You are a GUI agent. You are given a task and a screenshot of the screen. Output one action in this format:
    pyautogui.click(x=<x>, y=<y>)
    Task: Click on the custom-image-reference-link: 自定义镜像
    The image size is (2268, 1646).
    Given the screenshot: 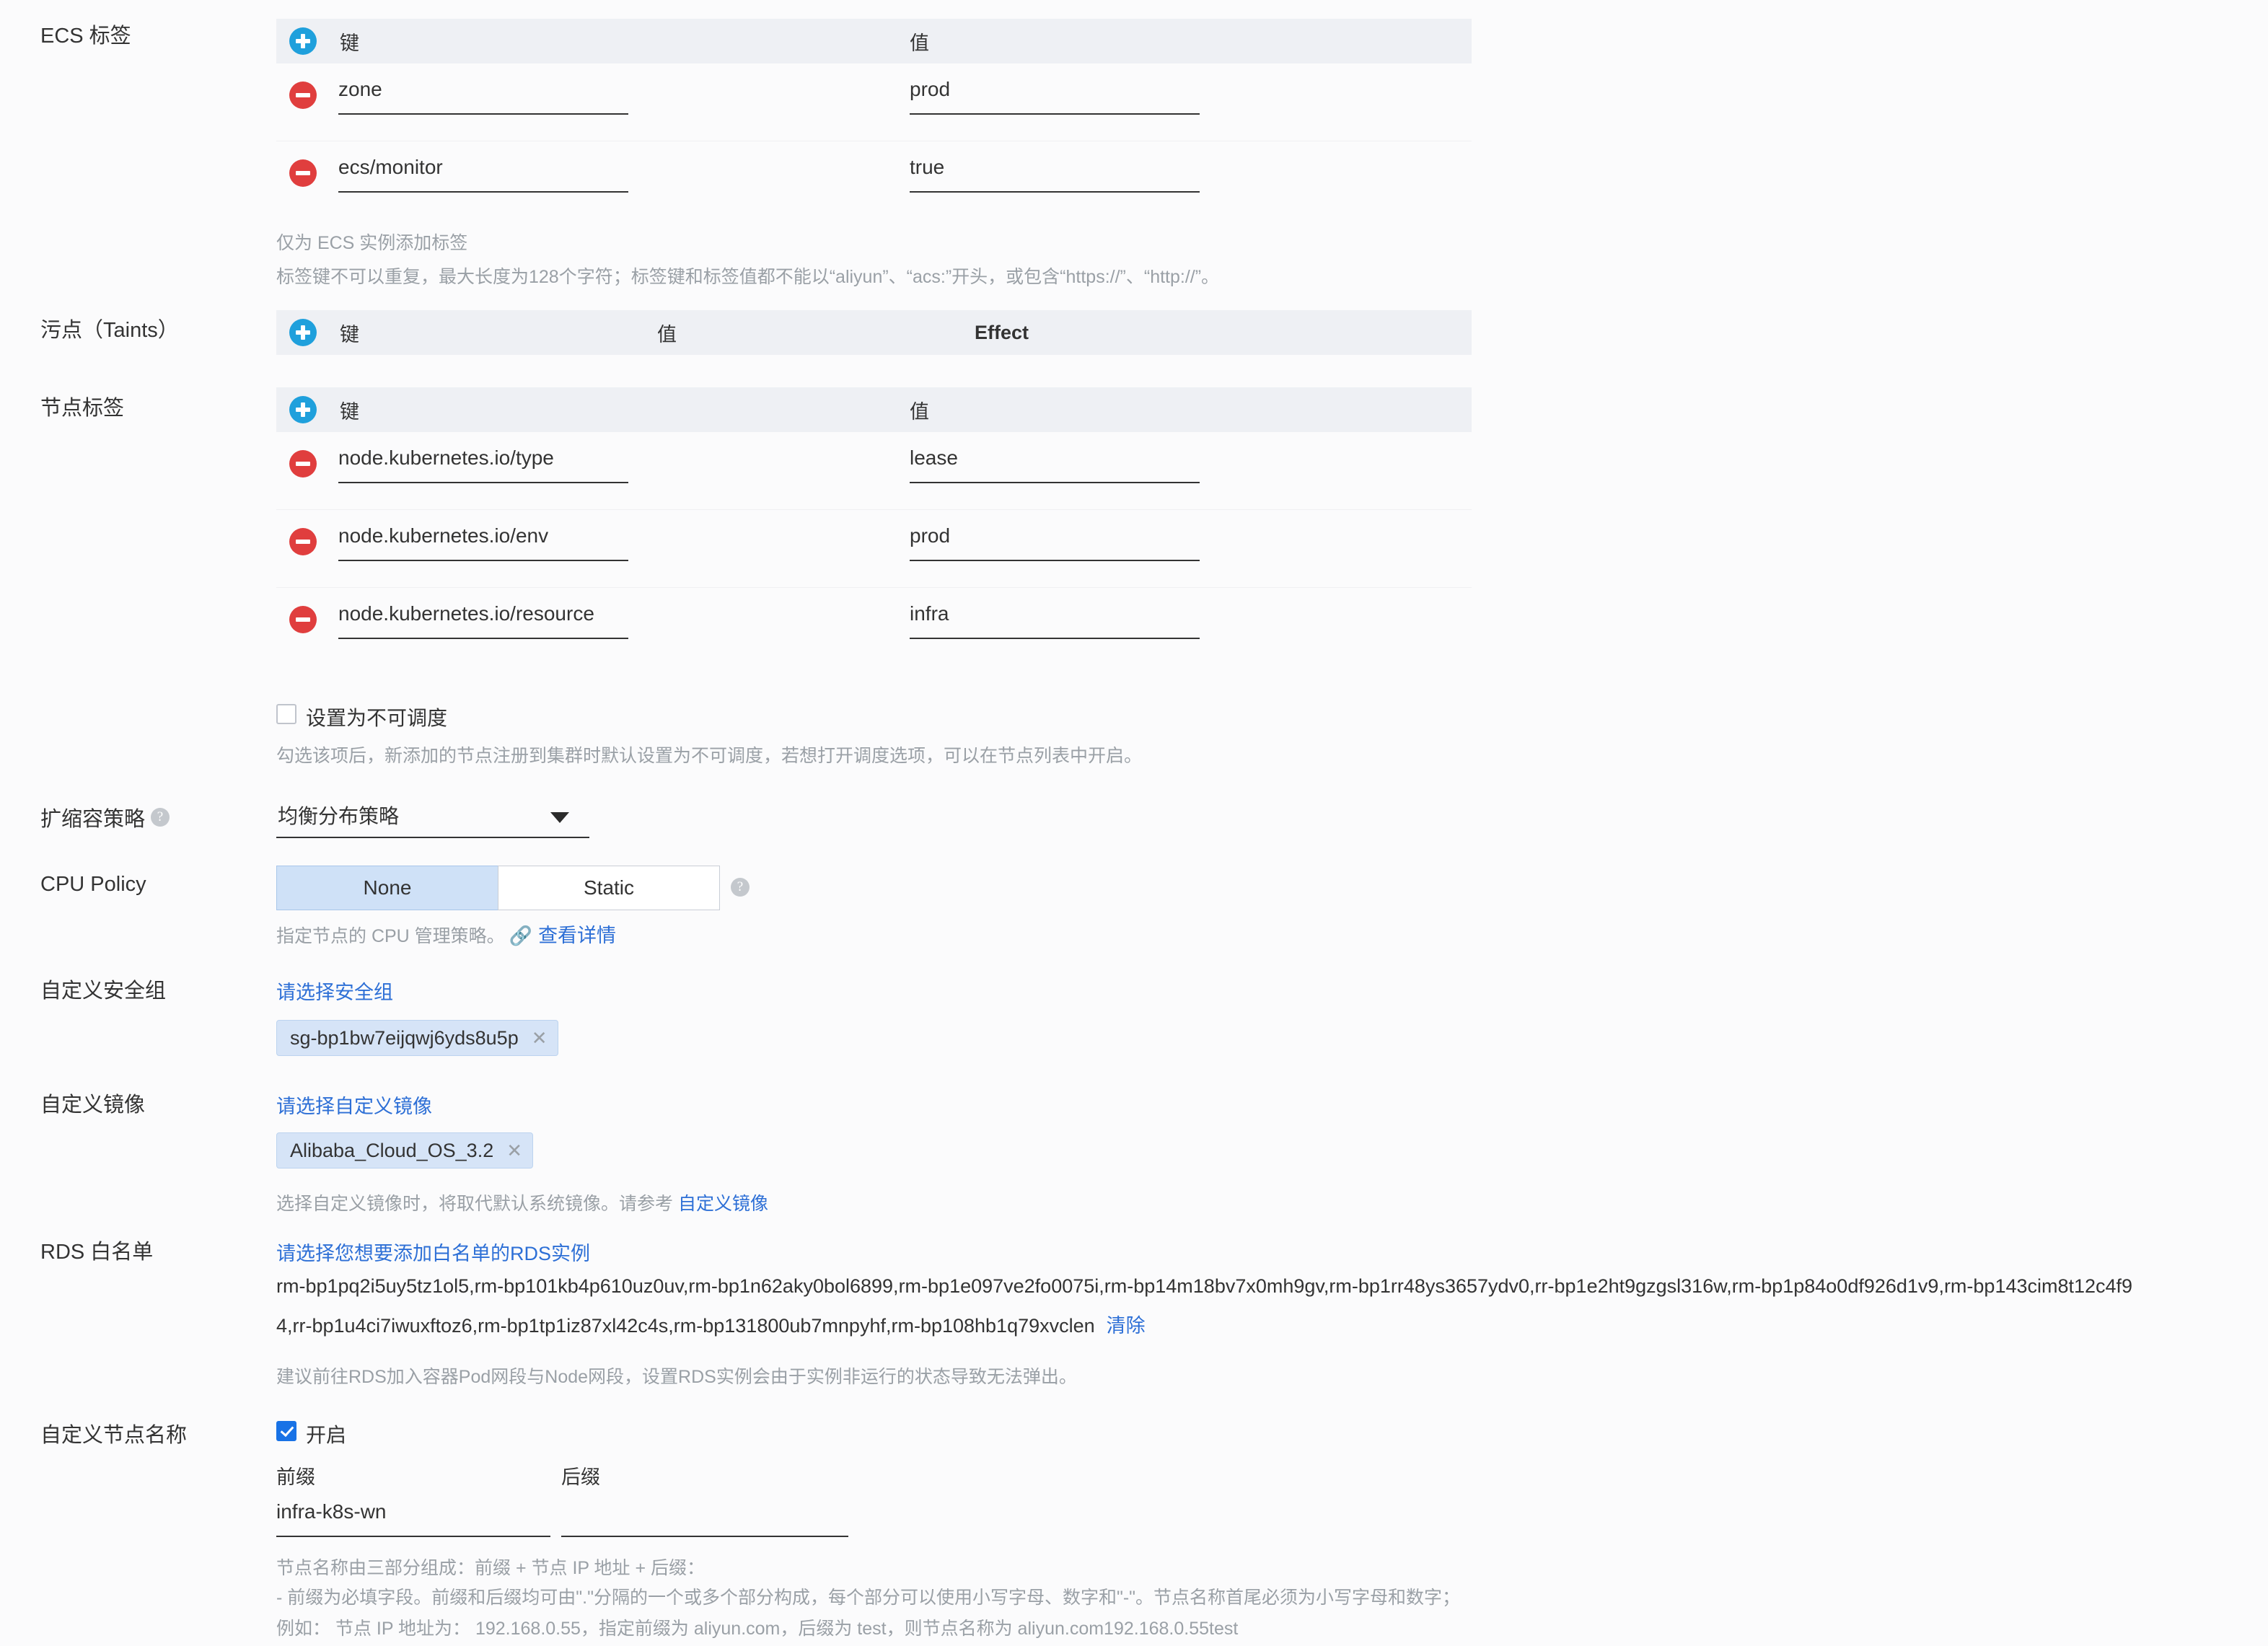 What is the action you would take?
    pyautogui.click(x=723, y=1204)
    